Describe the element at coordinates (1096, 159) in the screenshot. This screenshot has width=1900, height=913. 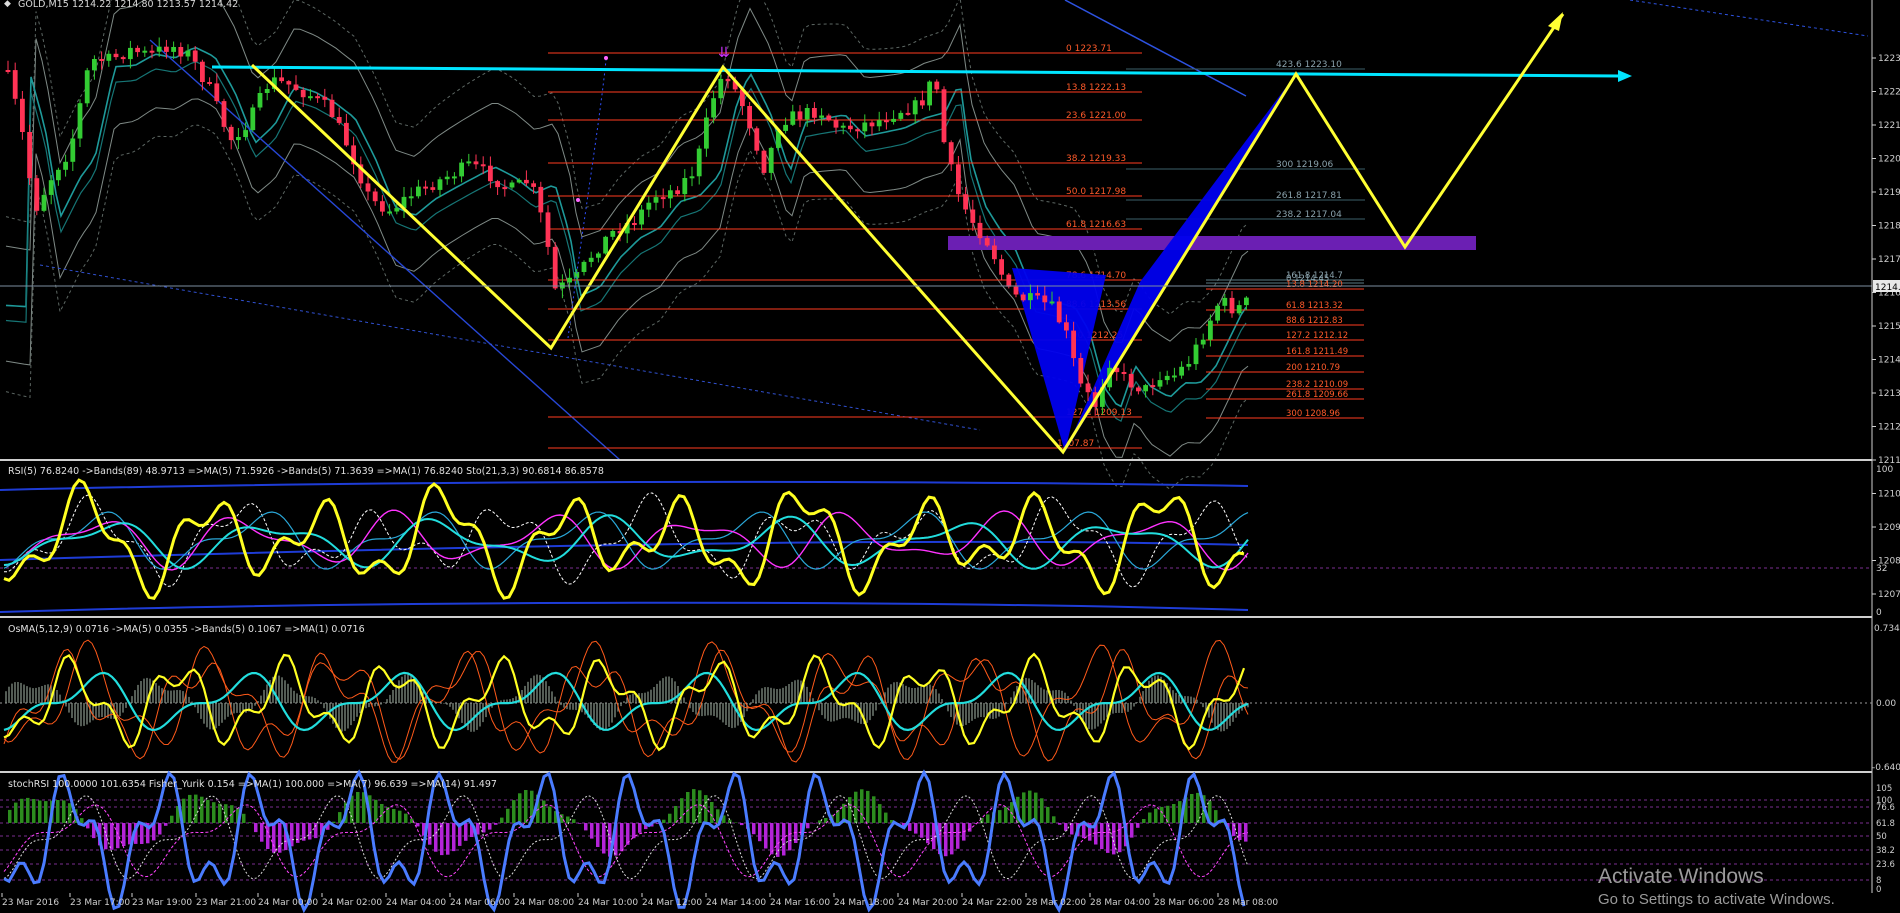
I see `fib-level-label: 38.2 1219.33` at that location.